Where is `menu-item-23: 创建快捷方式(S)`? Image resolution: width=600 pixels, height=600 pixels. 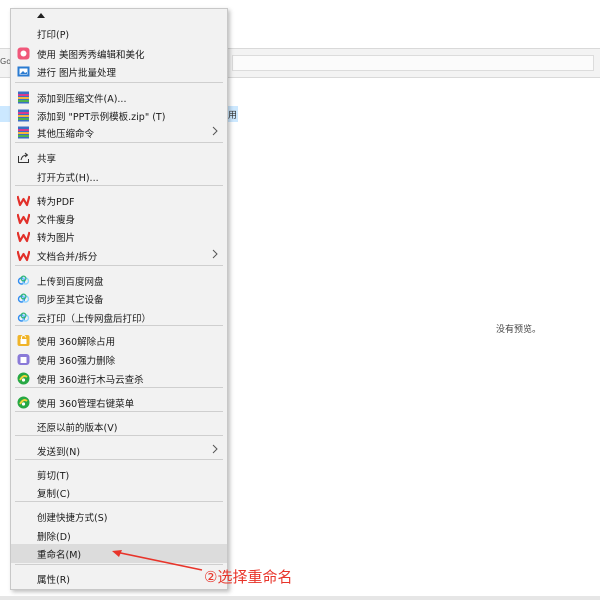
menu-item-23: 创建快捷方式(S) is located at coordinates (119, 516).